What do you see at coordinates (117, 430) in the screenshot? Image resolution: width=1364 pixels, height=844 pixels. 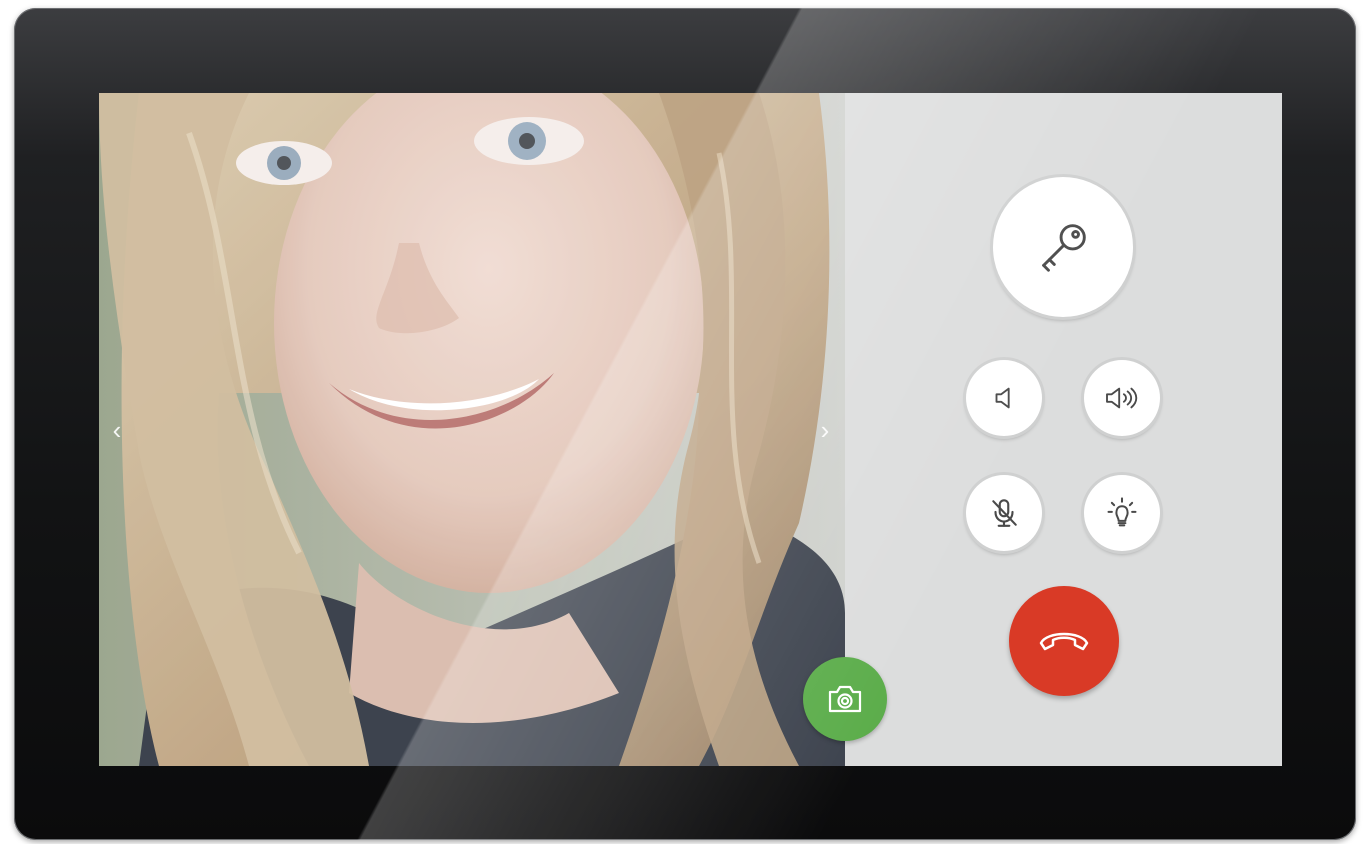 I see `previous-camera-arrow: ‹` at bounding box center [117, 430].